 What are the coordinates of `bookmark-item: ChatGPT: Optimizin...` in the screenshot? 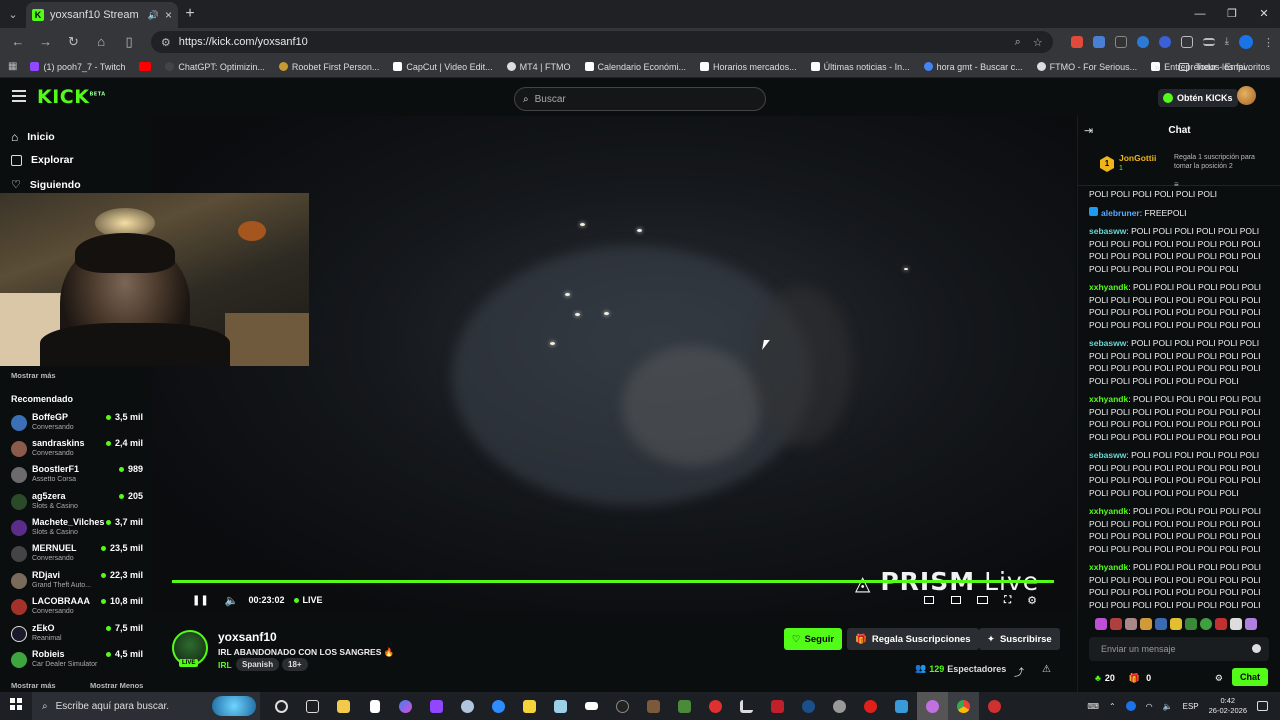 It's located at (215, 67).